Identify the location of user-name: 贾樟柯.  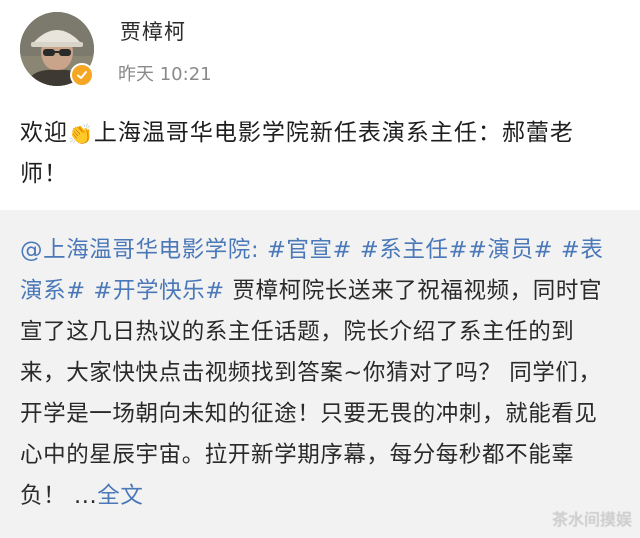
(153, 31).